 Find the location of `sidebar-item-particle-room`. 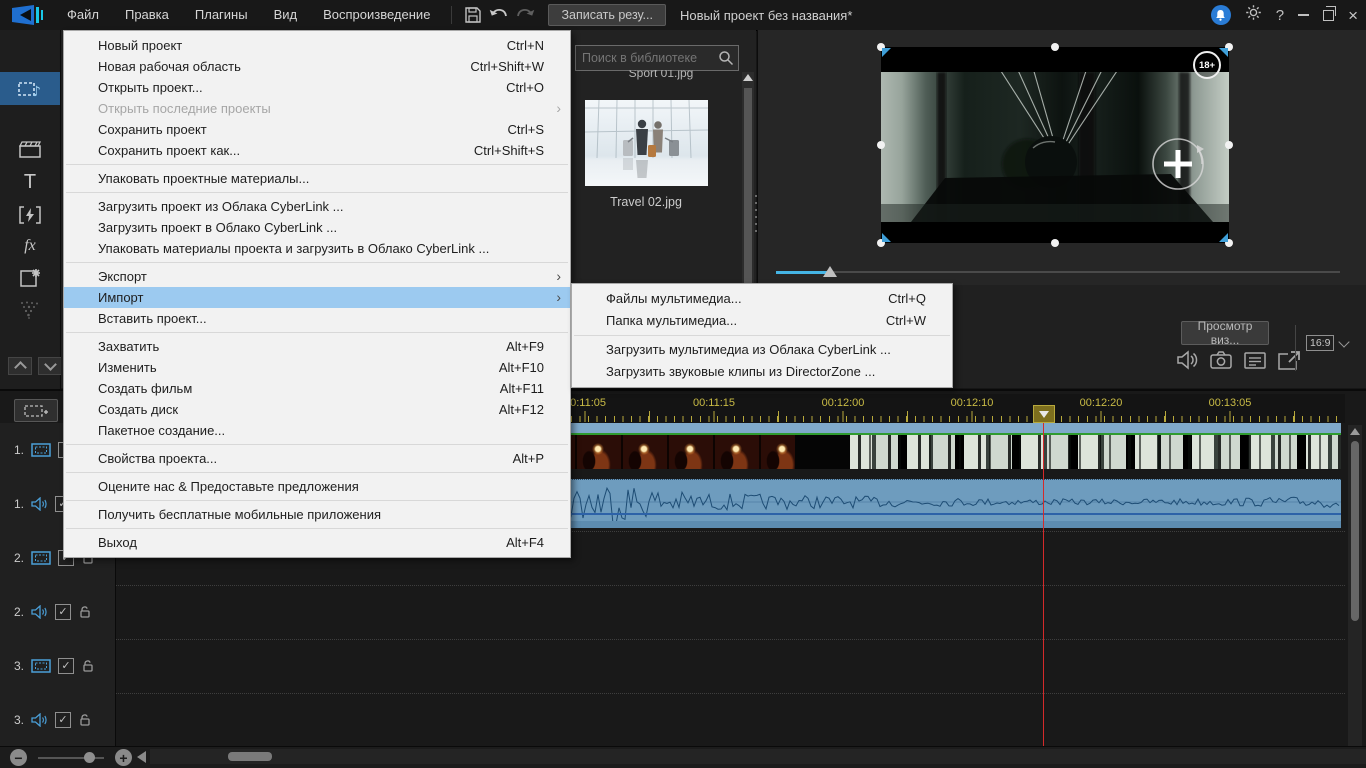

sidebar-item-particle-room is located at coordinates (30, 309).